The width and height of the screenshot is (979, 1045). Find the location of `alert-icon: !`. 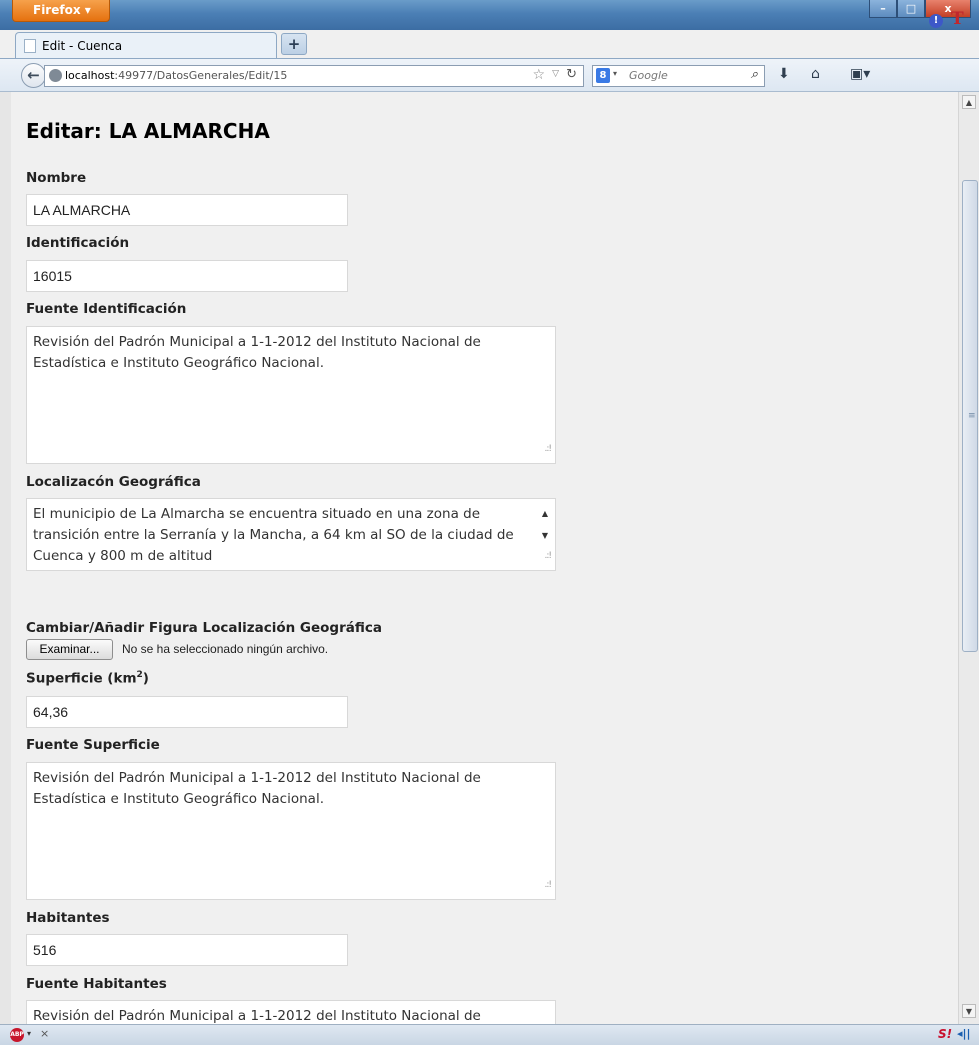

alert-icon: ! is located at coordinates (936, 21).